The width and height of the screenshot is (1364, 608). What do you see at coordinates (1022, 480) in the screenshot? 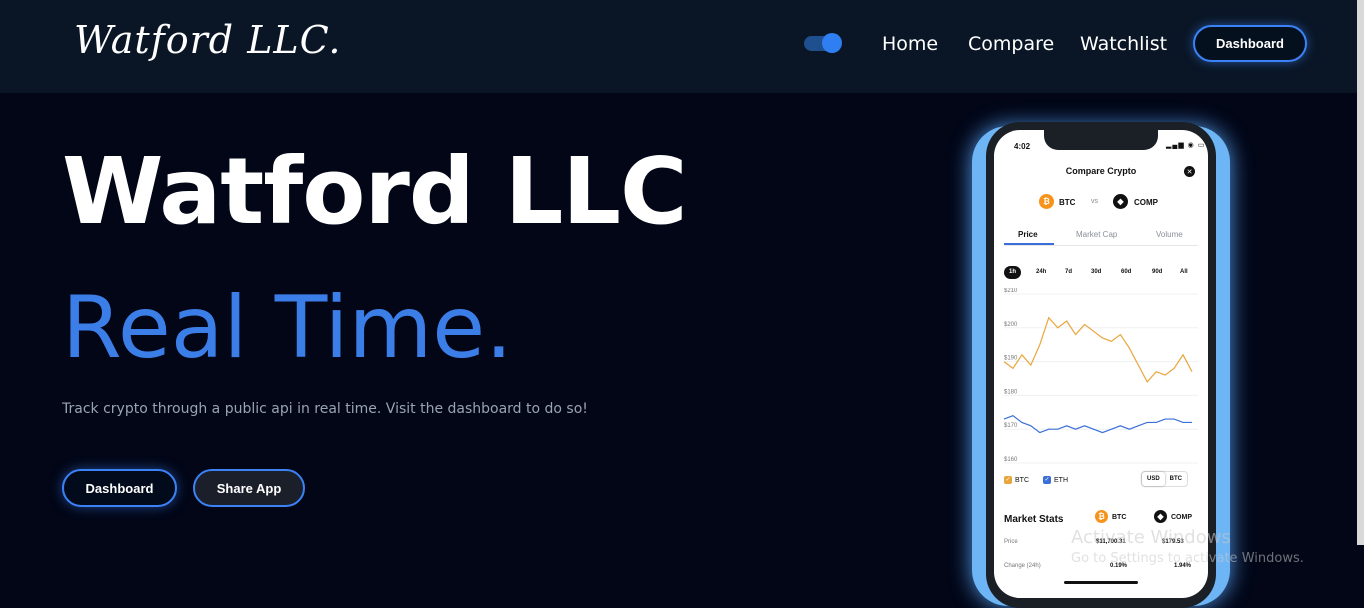
I see `legend-btc-label: BTC` at bounding box center [1022, 480].